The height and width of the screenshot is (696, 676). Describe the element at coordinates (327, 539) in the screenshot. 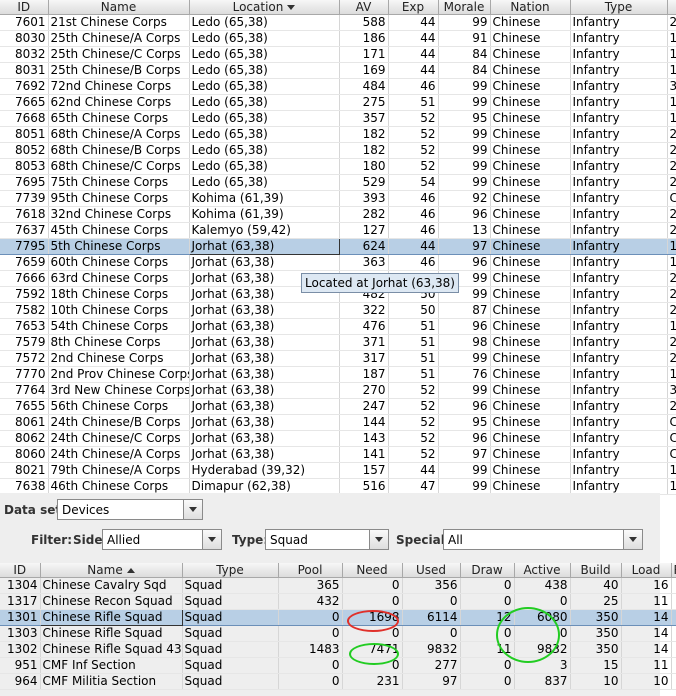

I see `type-select: Squad` at that location.